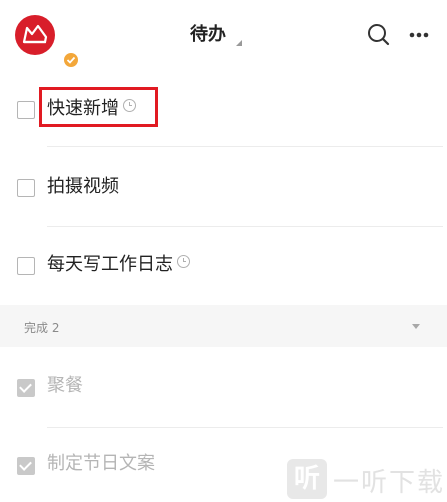  What do you see at coordinates (98, 107) in the screenshot?
I see `highlight-box` at bounding box center [98, 107].